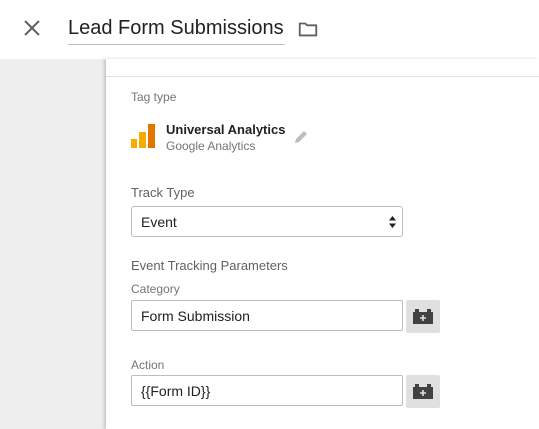  What do you see at coordinates (226, 129) in the screenshot?
I see `tag-type-name: Universal Analytics` at bounding box center [226, 129].